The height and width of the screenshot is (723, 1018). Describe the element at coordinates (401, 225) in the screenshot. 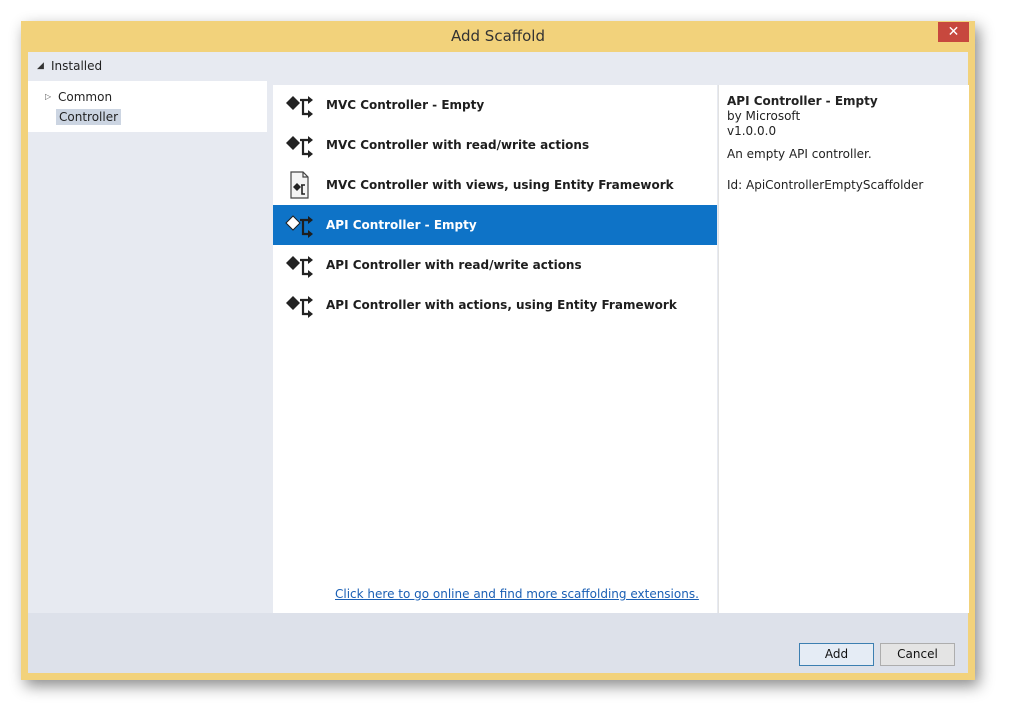

I see `scaffold-label: API Controller - Empty` at that location.